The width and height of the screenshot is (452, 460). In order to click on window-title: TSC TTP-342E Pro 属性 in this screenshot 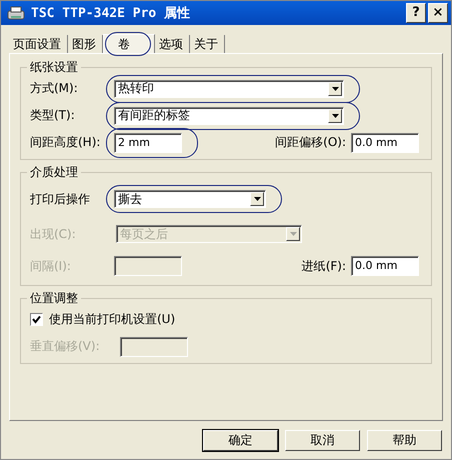, I will do `click(111, 13)`.